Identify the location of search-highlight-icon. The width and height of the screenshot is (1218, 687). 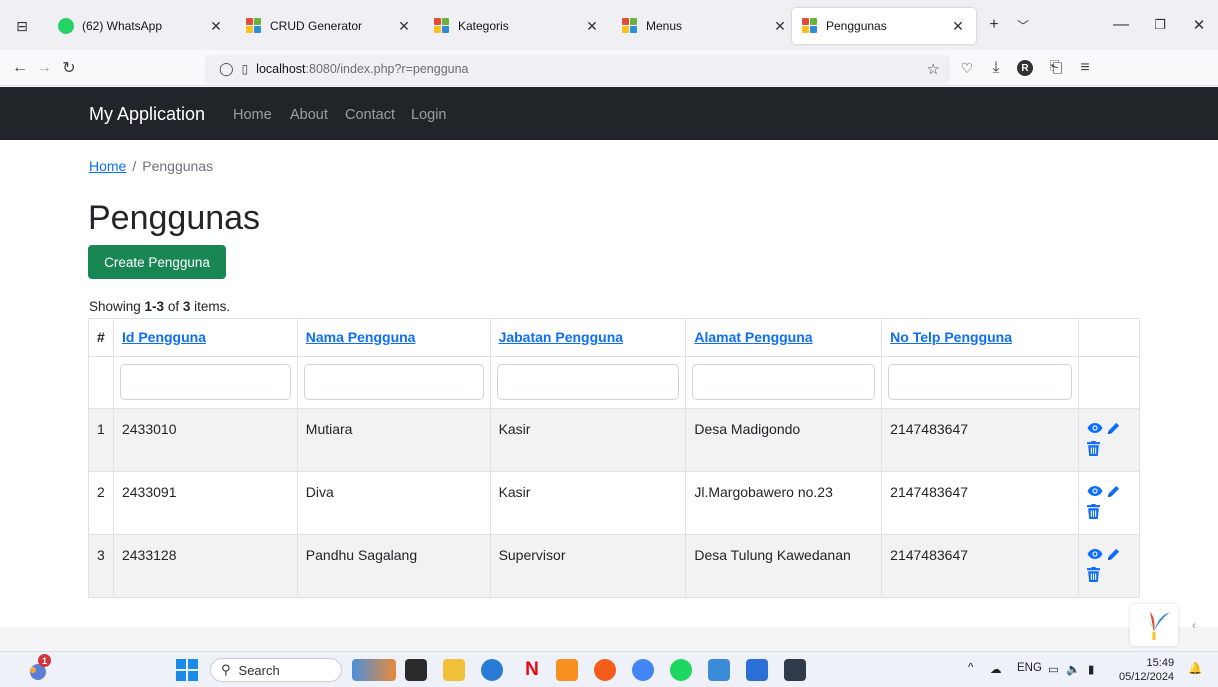
(374, 670).